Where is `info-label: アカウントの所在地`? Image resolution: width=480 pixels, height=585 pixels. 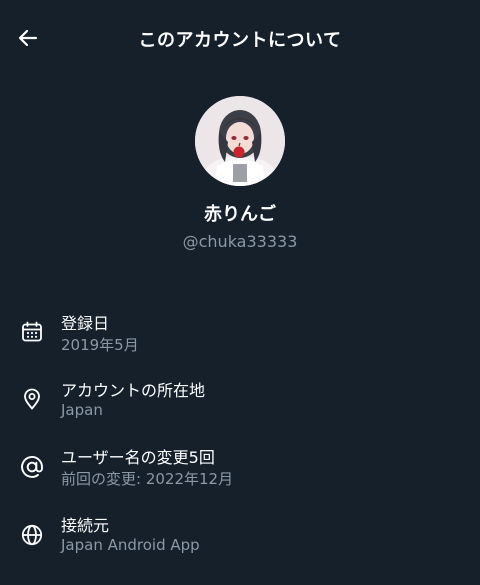 info-label: アカウントの所在地 is located at coordinates (133, 390).